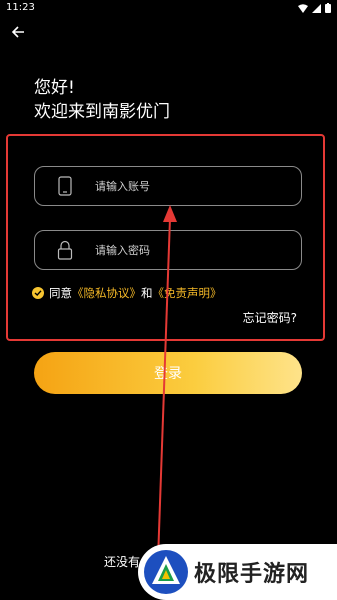 Image resolution: width=337 pixels, height=600 pixels. What do you see at coordinates (106, 293) in the screenshot?
I see `privacy-policy-link: 《隐私协议》` at bounding box center [106, 293].